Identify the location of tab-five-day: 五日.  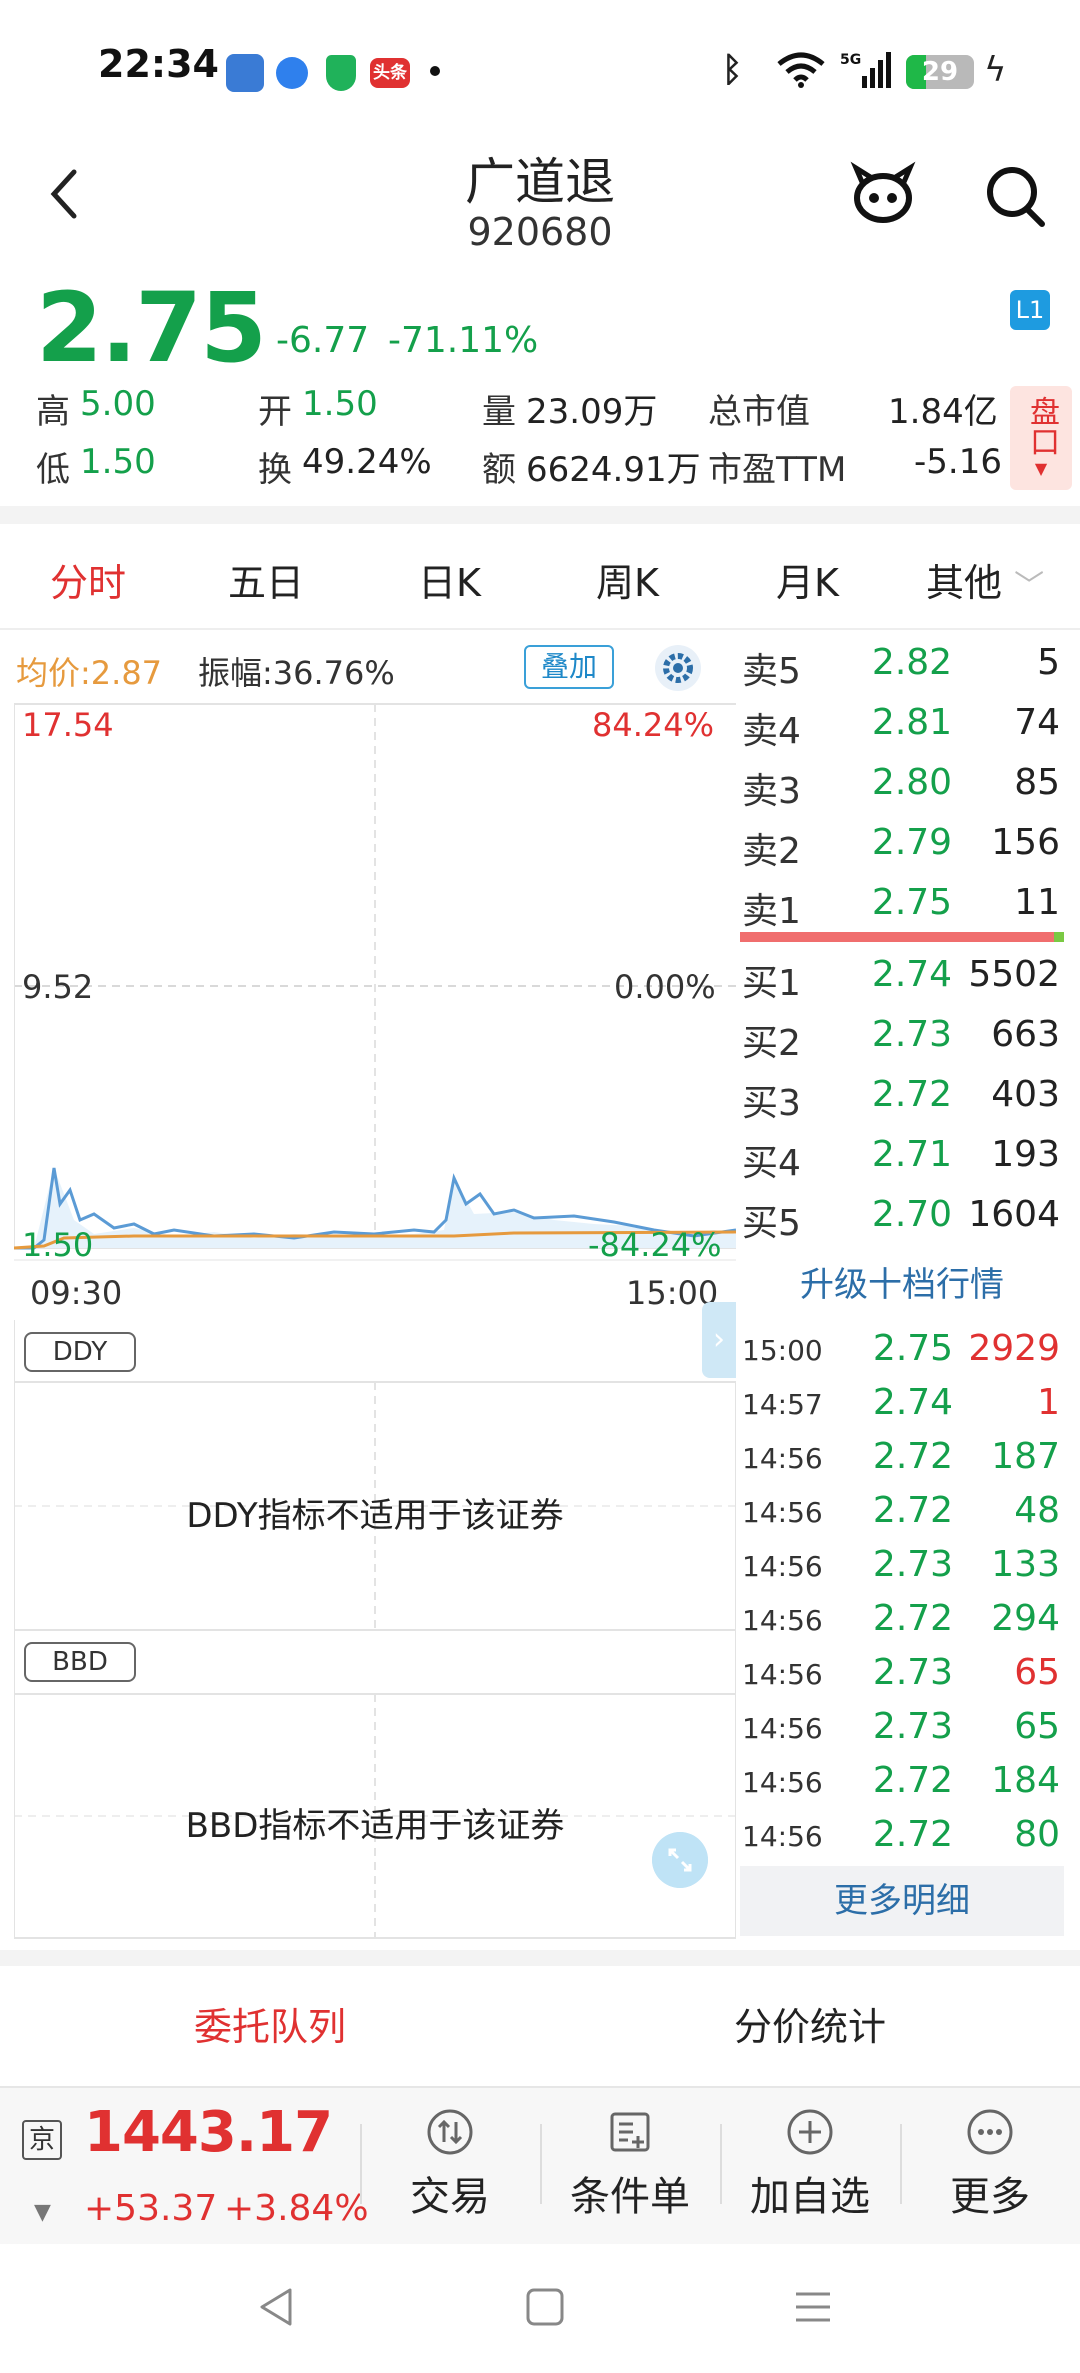
(266, 579).